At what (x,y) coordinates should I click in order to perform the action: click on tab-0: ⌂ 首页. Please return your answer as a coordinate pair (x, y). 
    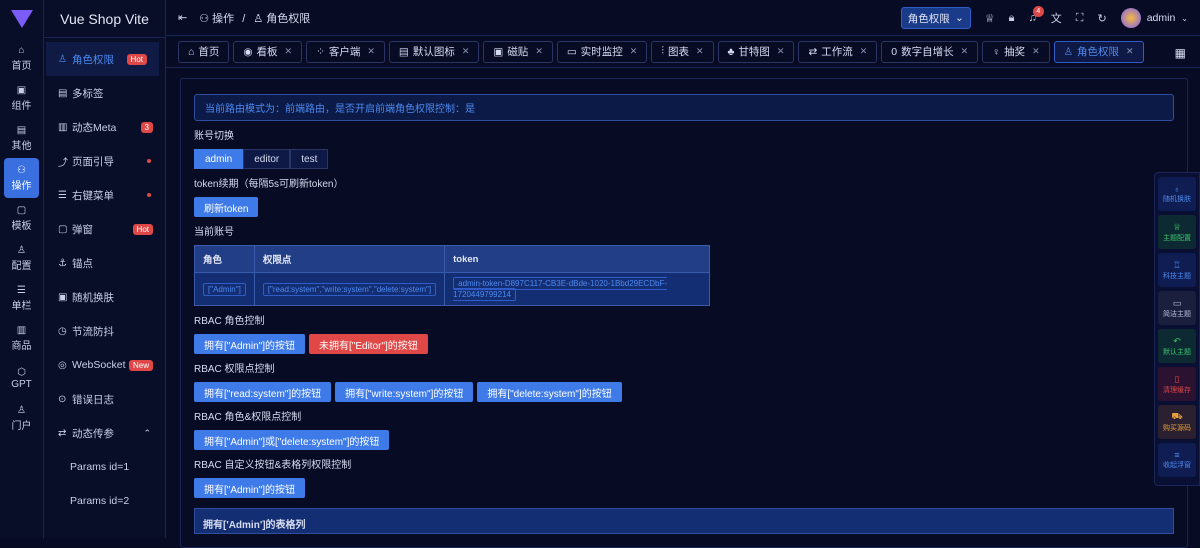
    Looking at the image, I should click on (204, 51).